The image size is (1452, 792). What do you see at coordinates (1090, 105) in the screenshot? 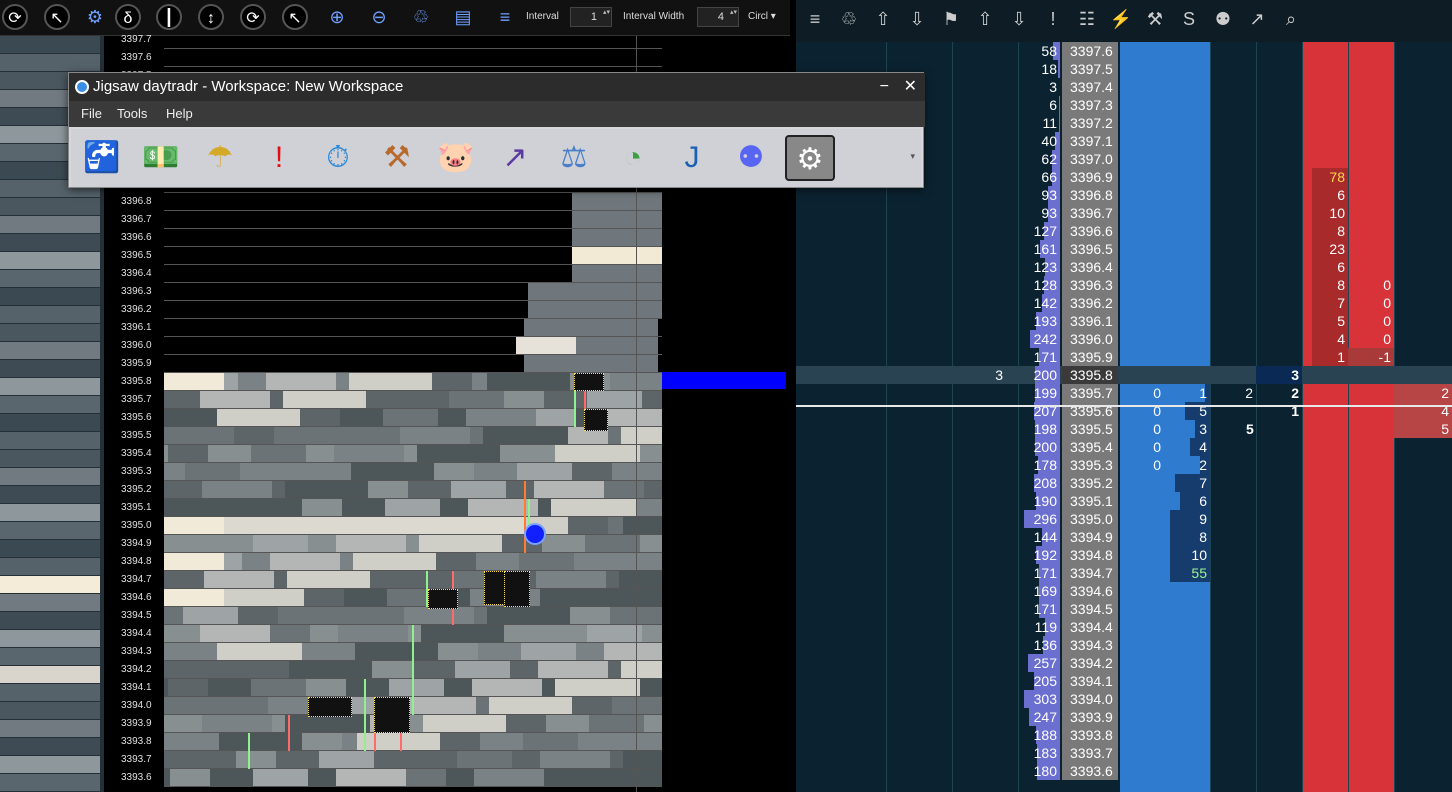
I see `price-cell: 3397.3` at bounding box center [1090, 105].